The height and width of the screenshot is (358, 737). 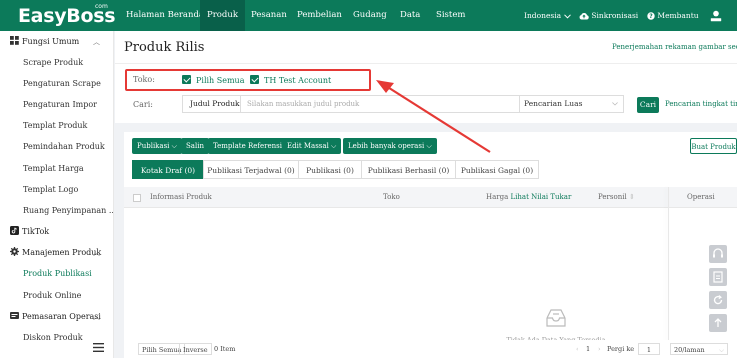 What do you see at coordinates (408, 169) in the screenshot?
I see `tab-publikasi-berhasil: Publikasi Berhasil (0)` at bounding box center [408, 169].